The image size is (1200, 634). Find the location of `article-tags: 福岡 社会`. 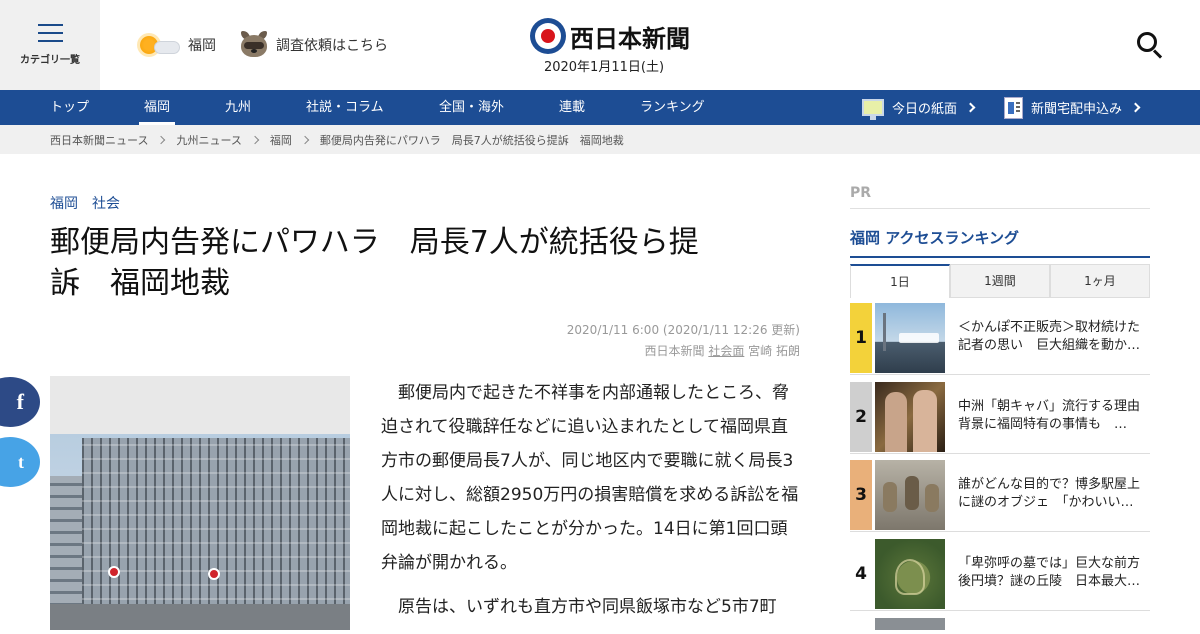

article-tags: 福岡 社会 is located at coordinates (92, 203).